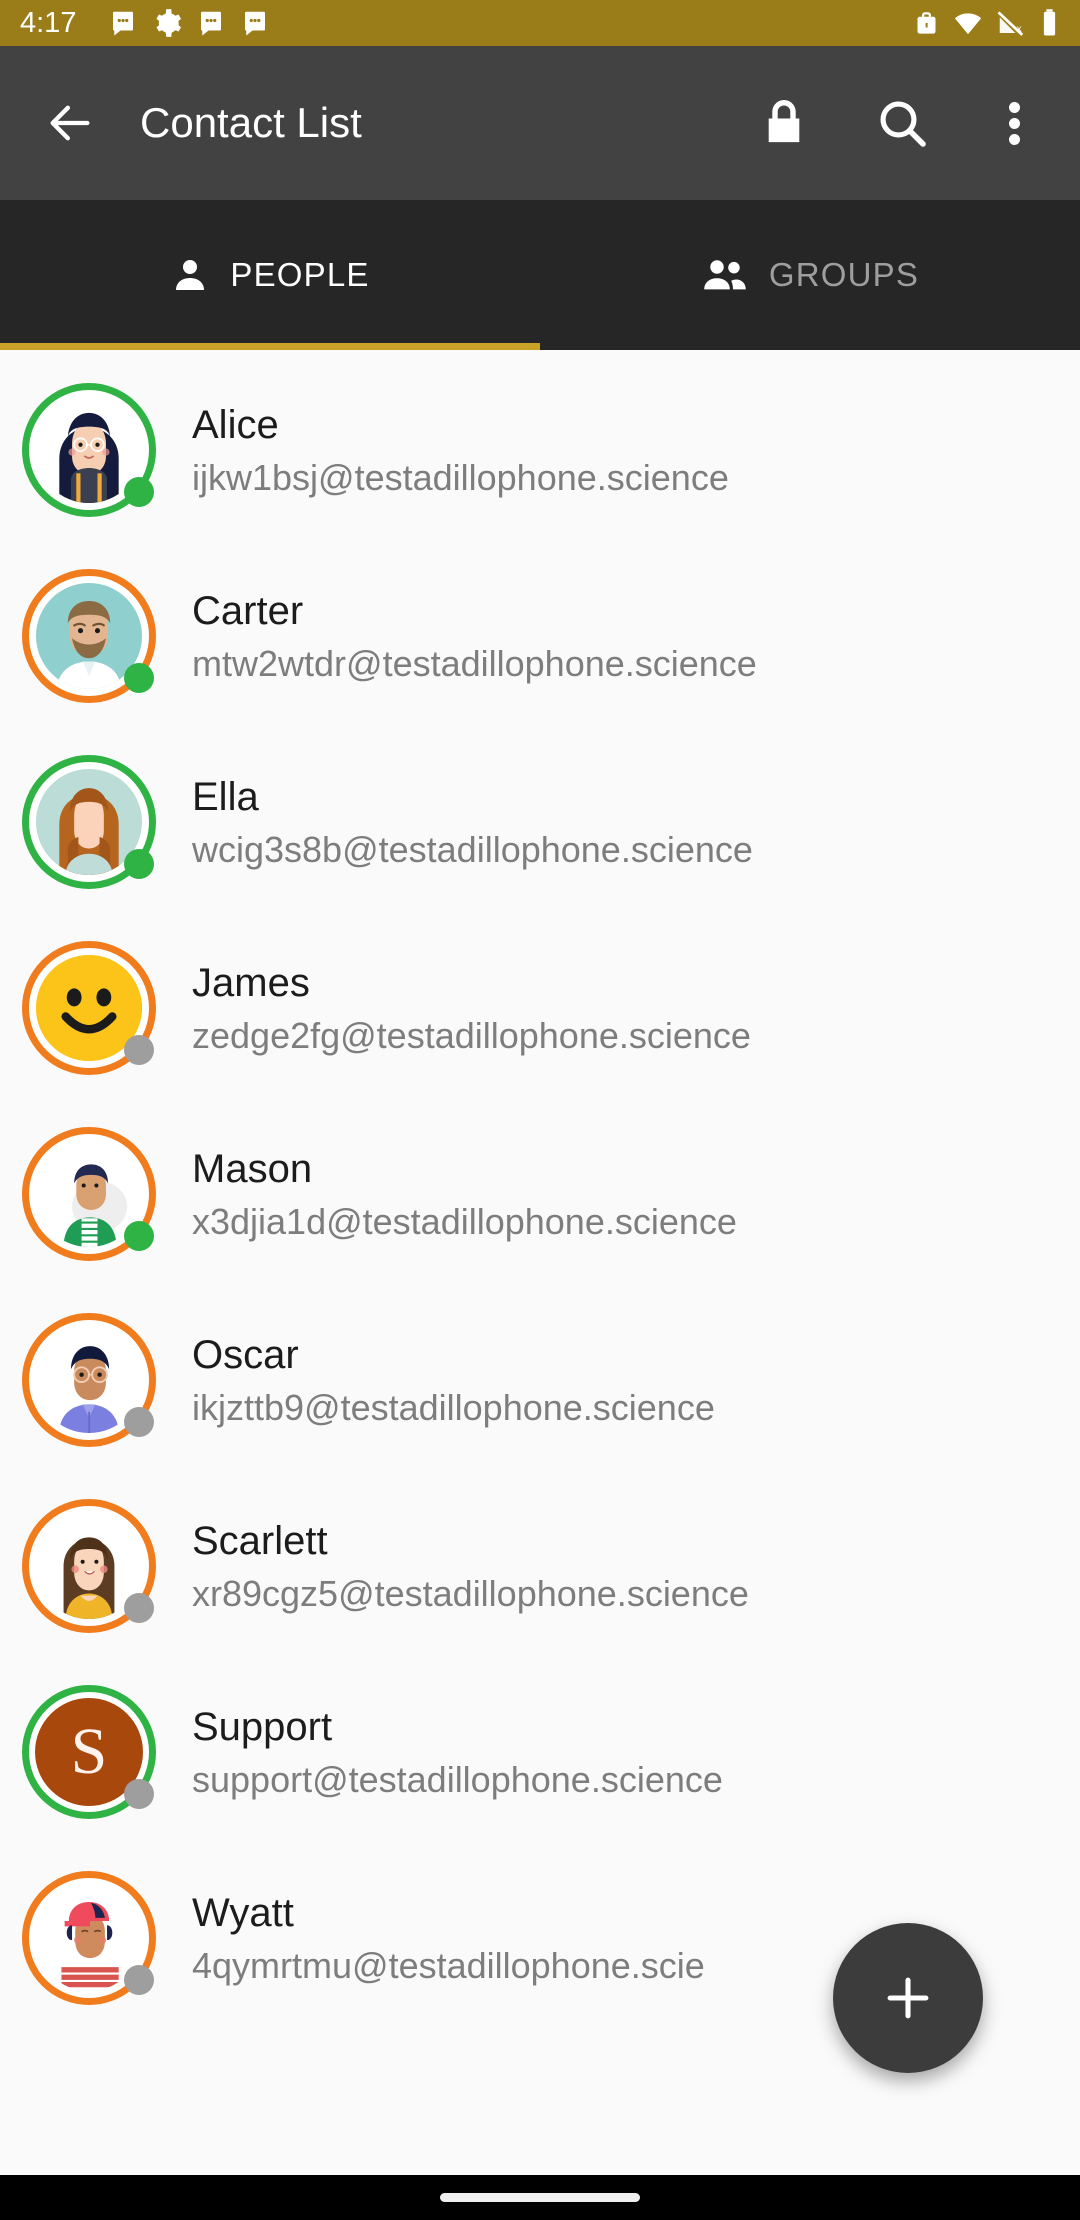  I want to click on contact-email: 4qymrtmu@testadillophone.scie, so click(448, 1965).